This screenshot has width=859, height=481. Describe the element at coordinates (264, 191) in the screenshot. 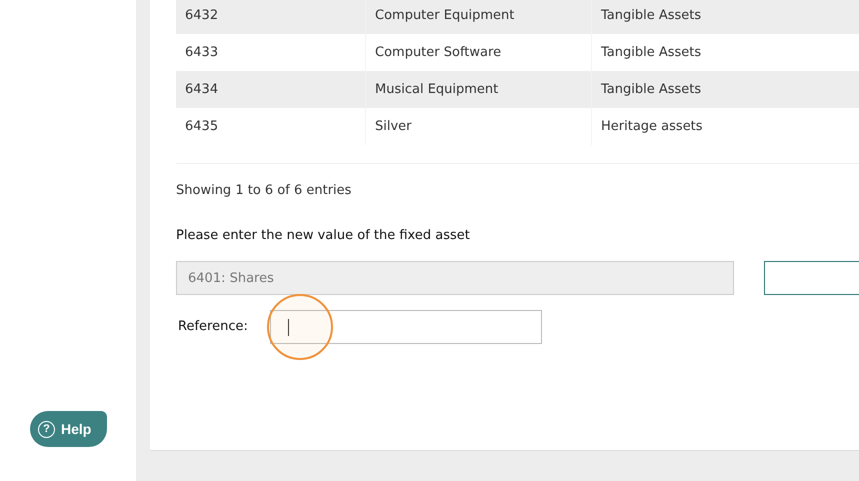

I see `table-info: Showing 1 to 6 of 6 entries` at that location.